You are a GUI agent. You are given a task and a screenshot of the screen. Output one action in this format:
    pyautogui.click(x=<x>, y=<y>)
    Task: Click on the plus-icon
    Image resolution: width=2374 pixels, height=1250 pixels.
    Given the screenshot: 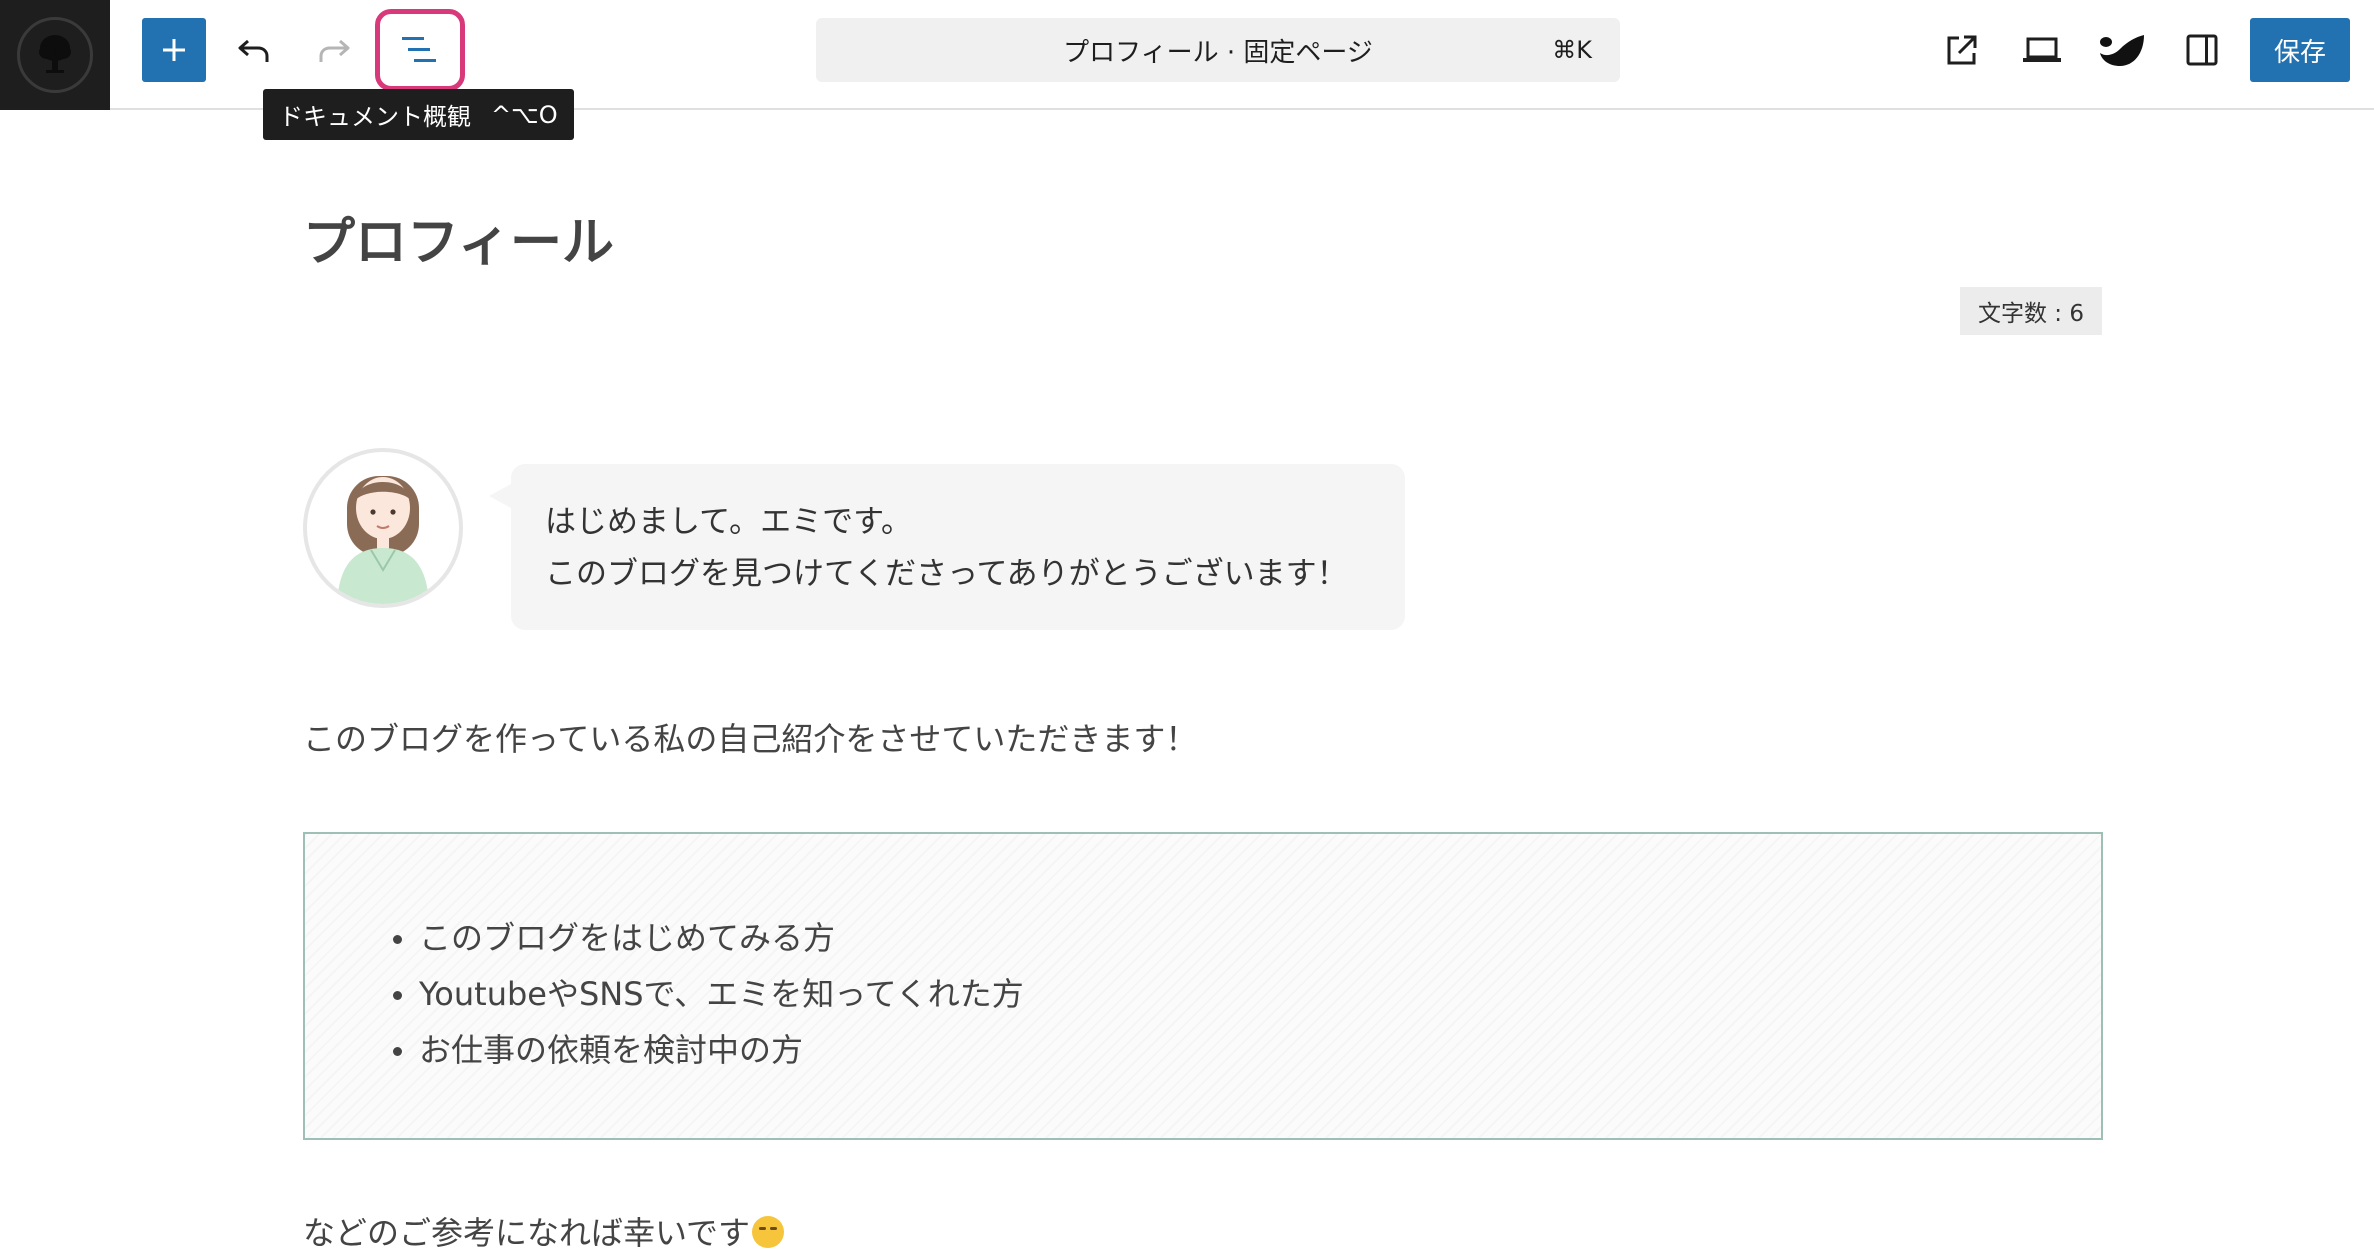 What is the action you would take?
    pyautogui.click(x=174, y=50)
    